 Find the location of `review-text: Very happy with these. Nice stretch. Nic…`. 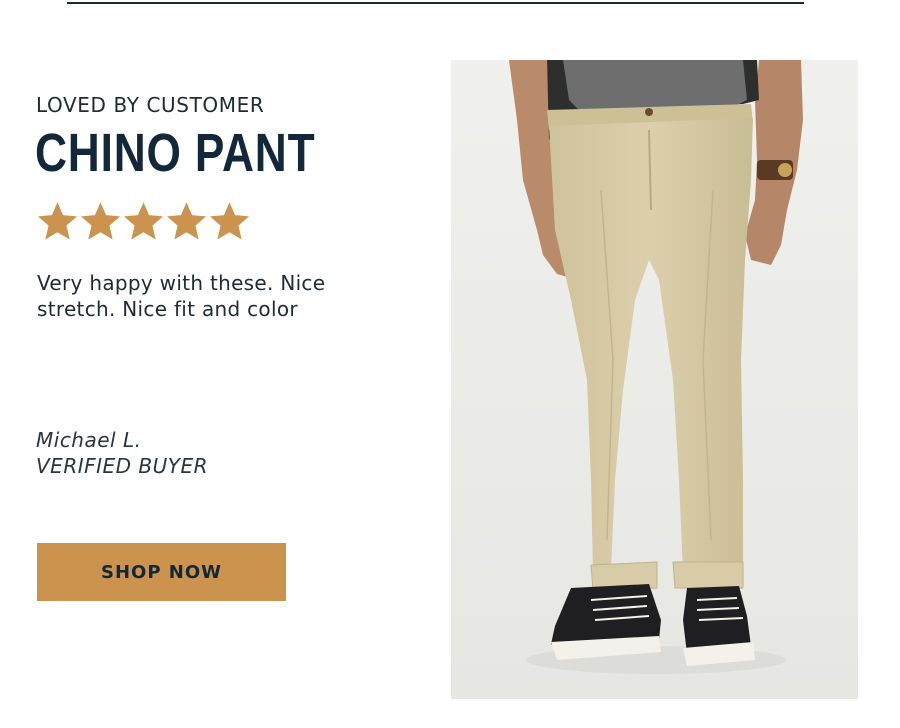

review-text: Very happy with these. Nice stretch. Nic… is located at coordinates (181, 296).